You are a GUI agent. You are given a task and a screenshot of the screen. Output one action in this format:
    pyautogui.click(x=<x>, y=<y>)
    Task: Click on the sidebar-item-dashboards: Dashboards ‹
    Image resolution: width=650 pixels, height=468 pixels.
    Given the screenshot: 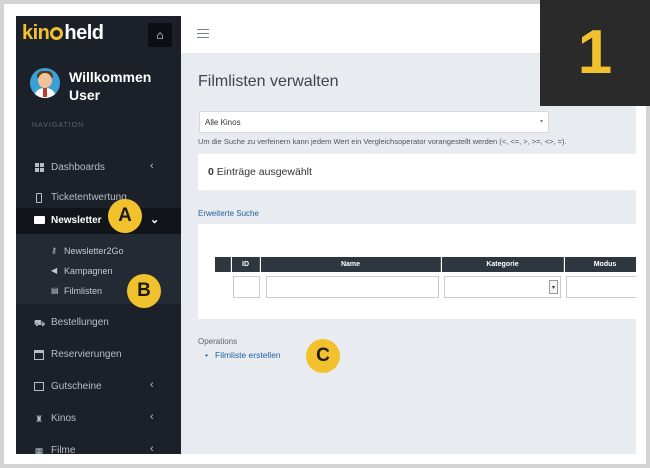 What is the action you would take?
    pyautogui.click(x=98, y=168)
    